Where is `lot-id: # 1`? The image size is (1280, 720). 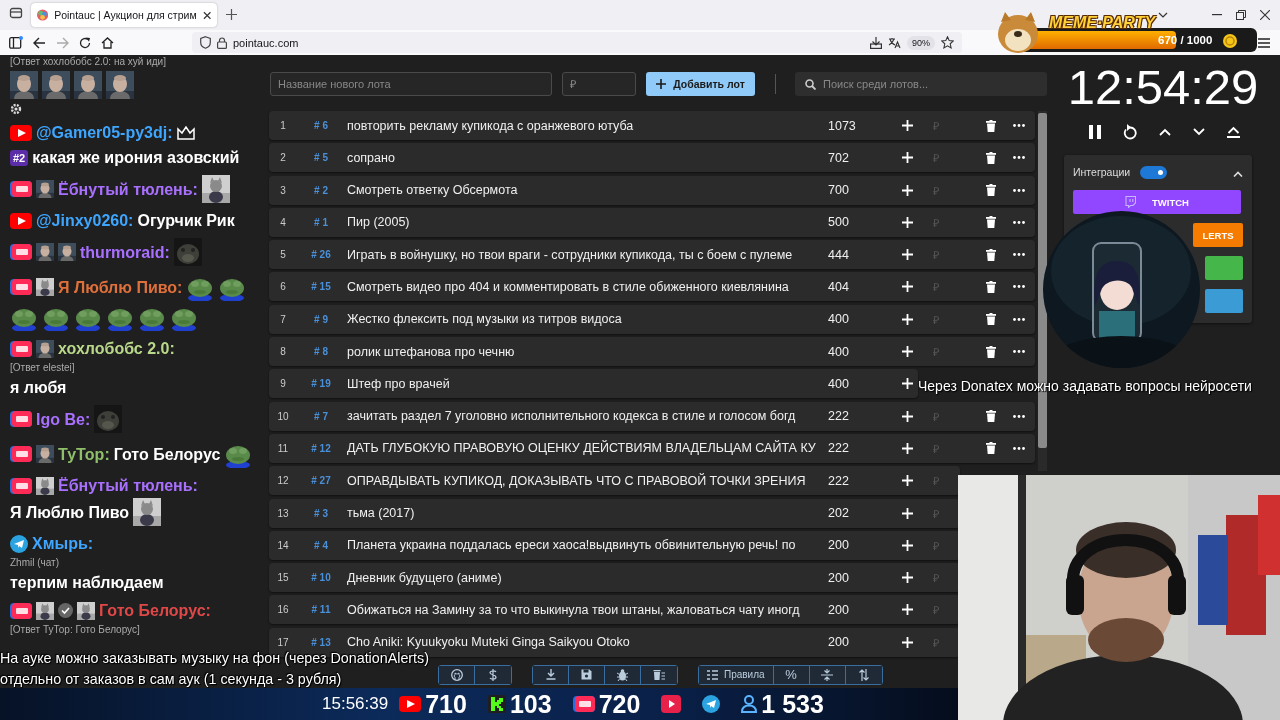 lot-id: # 1 is located at coordinates (321, 222).